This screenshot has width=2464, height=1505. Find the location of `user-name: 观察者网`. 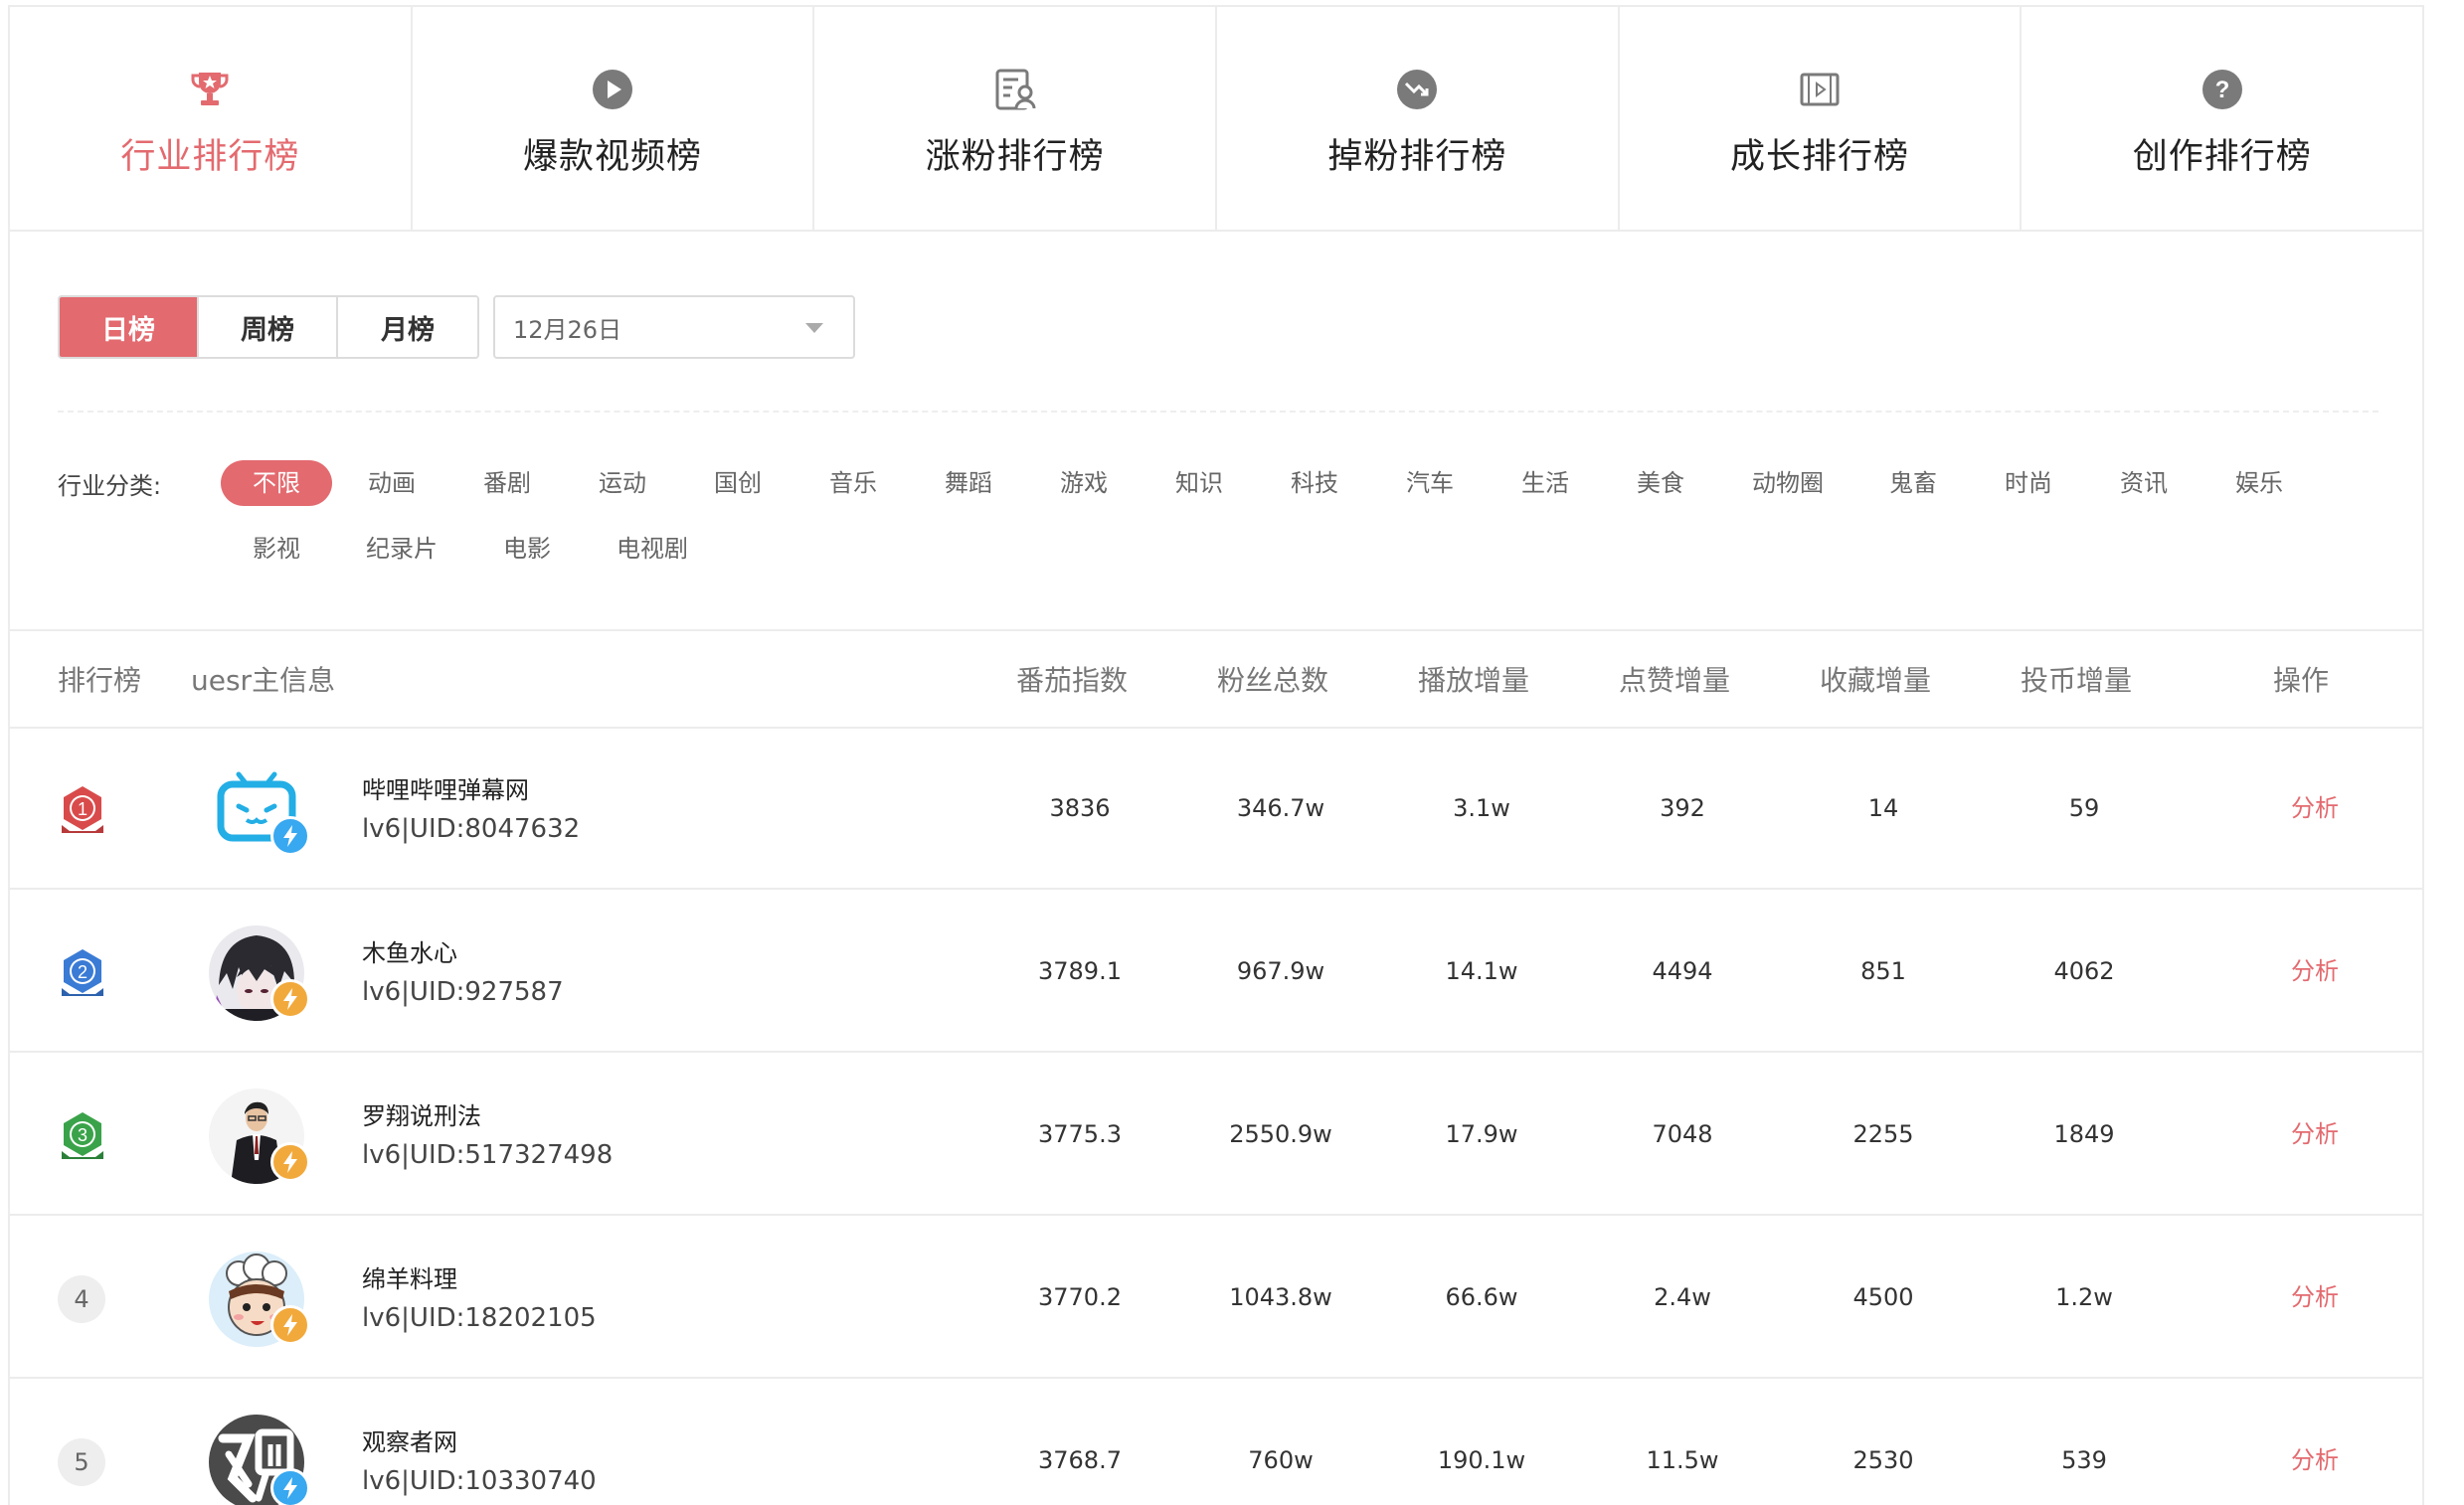

user-name: 观察者网 is located at coordinates (409, 1439).